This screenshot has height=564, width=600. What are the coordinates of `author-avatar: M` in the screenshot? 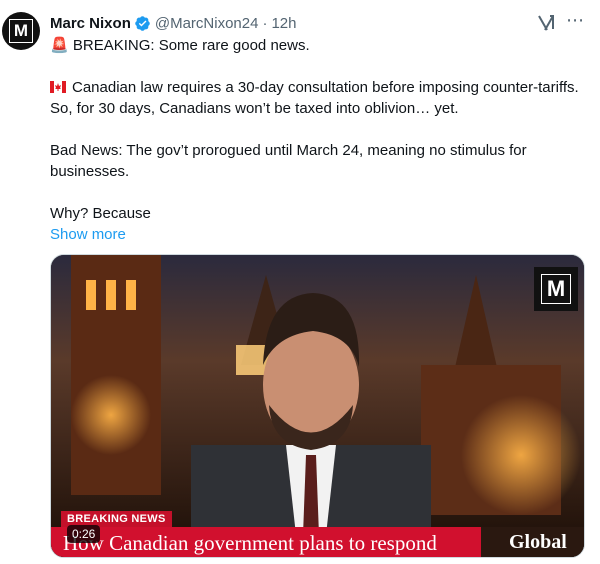 It's located at (21, 31).